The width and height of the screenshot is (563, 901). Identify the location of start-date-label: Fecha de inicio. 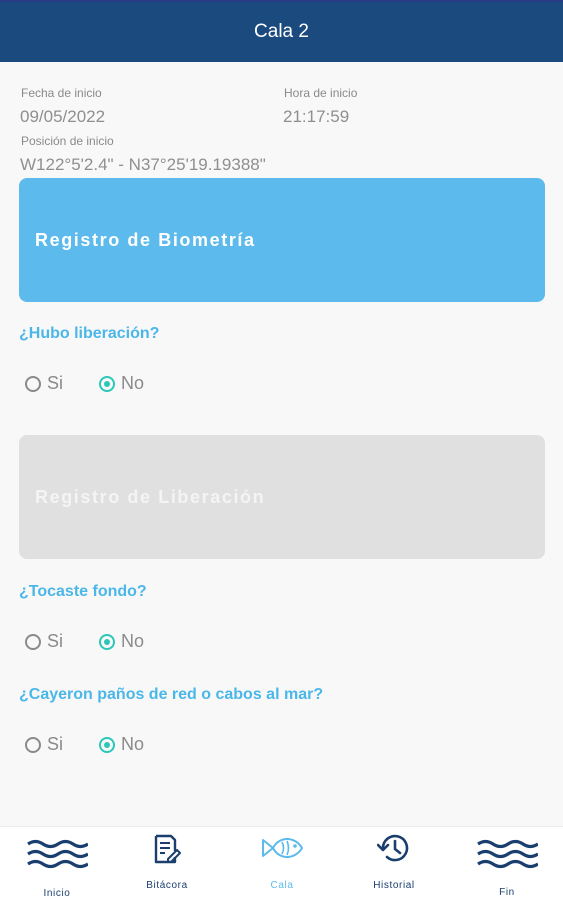
(61, 93).